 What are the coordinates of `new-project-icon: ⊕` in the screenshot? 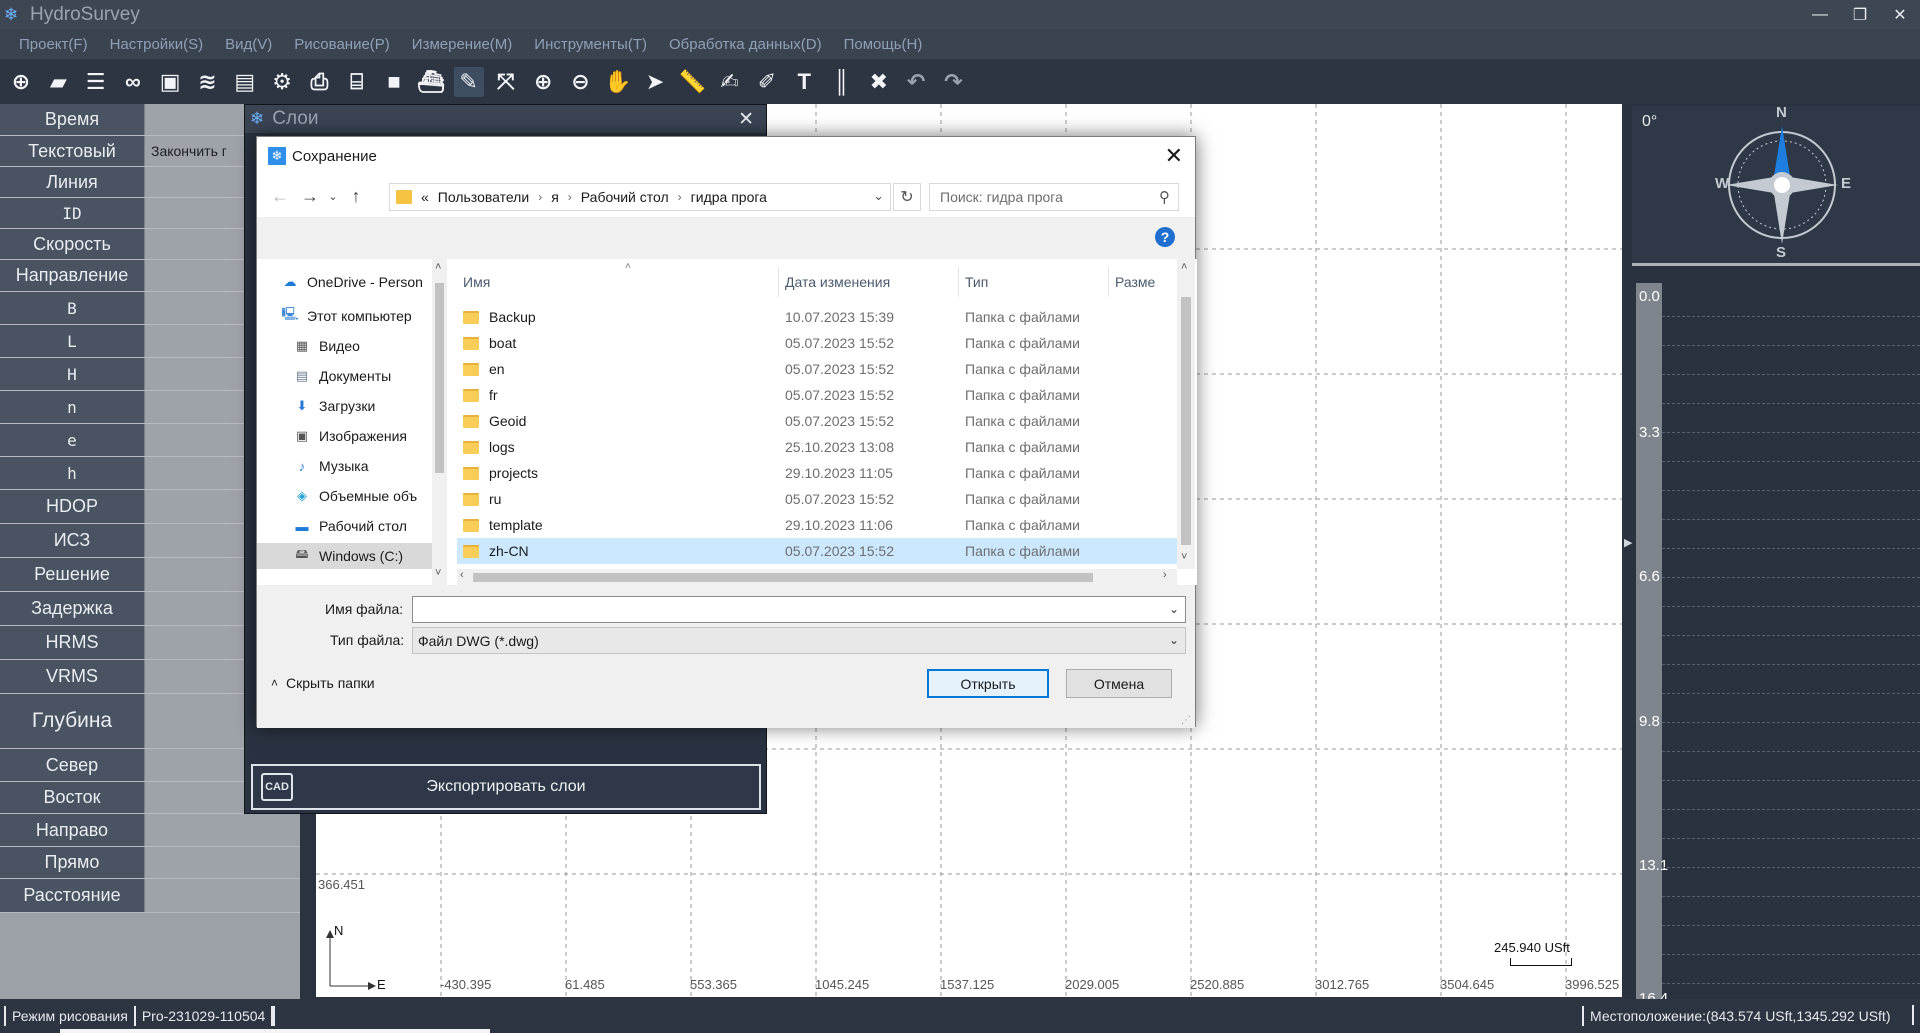 It's located at (21, 82).